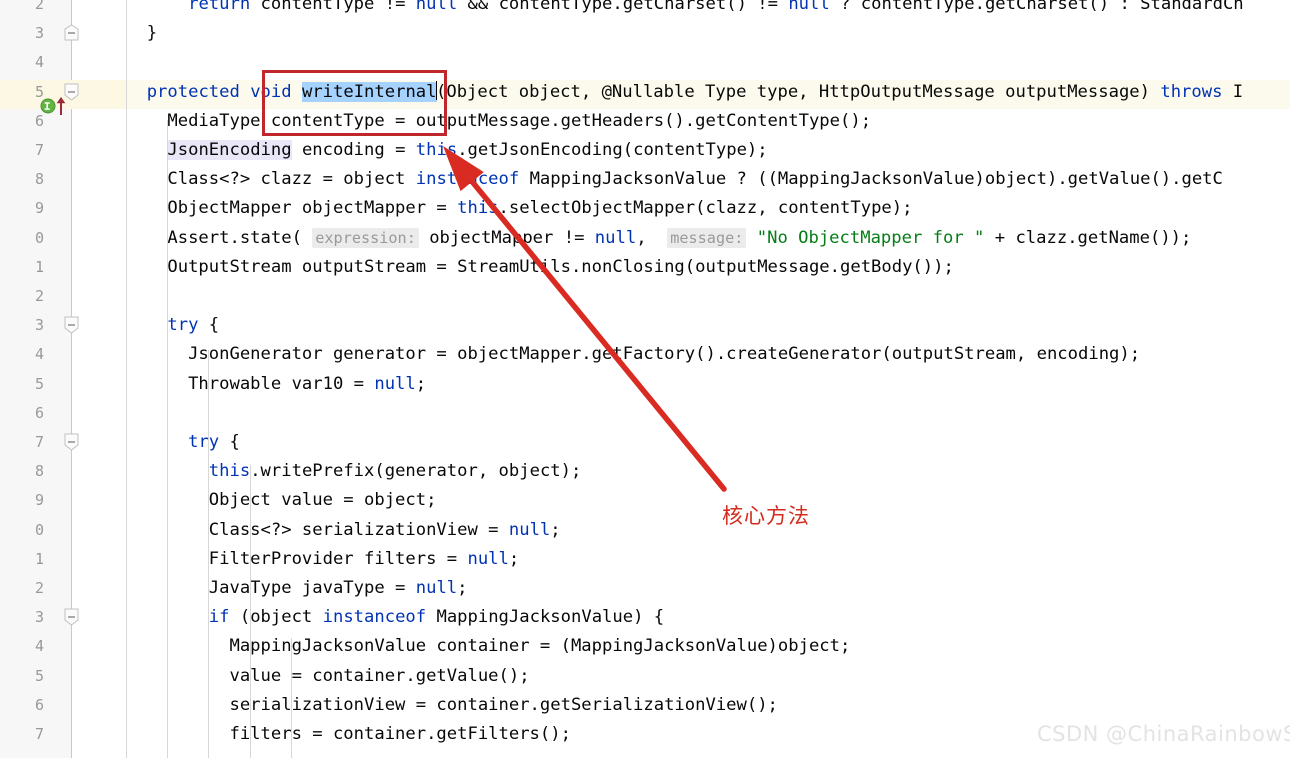  I want to click on writeInternal-highlight-box, so click(354, 103).